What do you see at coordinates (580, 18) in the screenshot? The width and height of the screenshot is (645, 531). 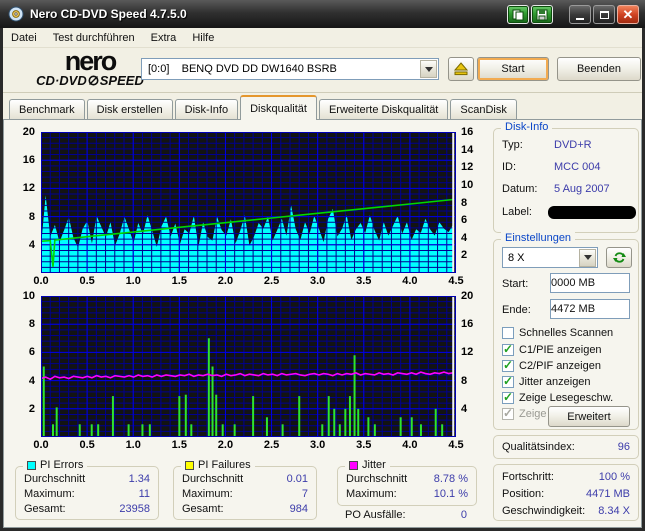 I see `minimize-icon` at bounding box center [580, 18].